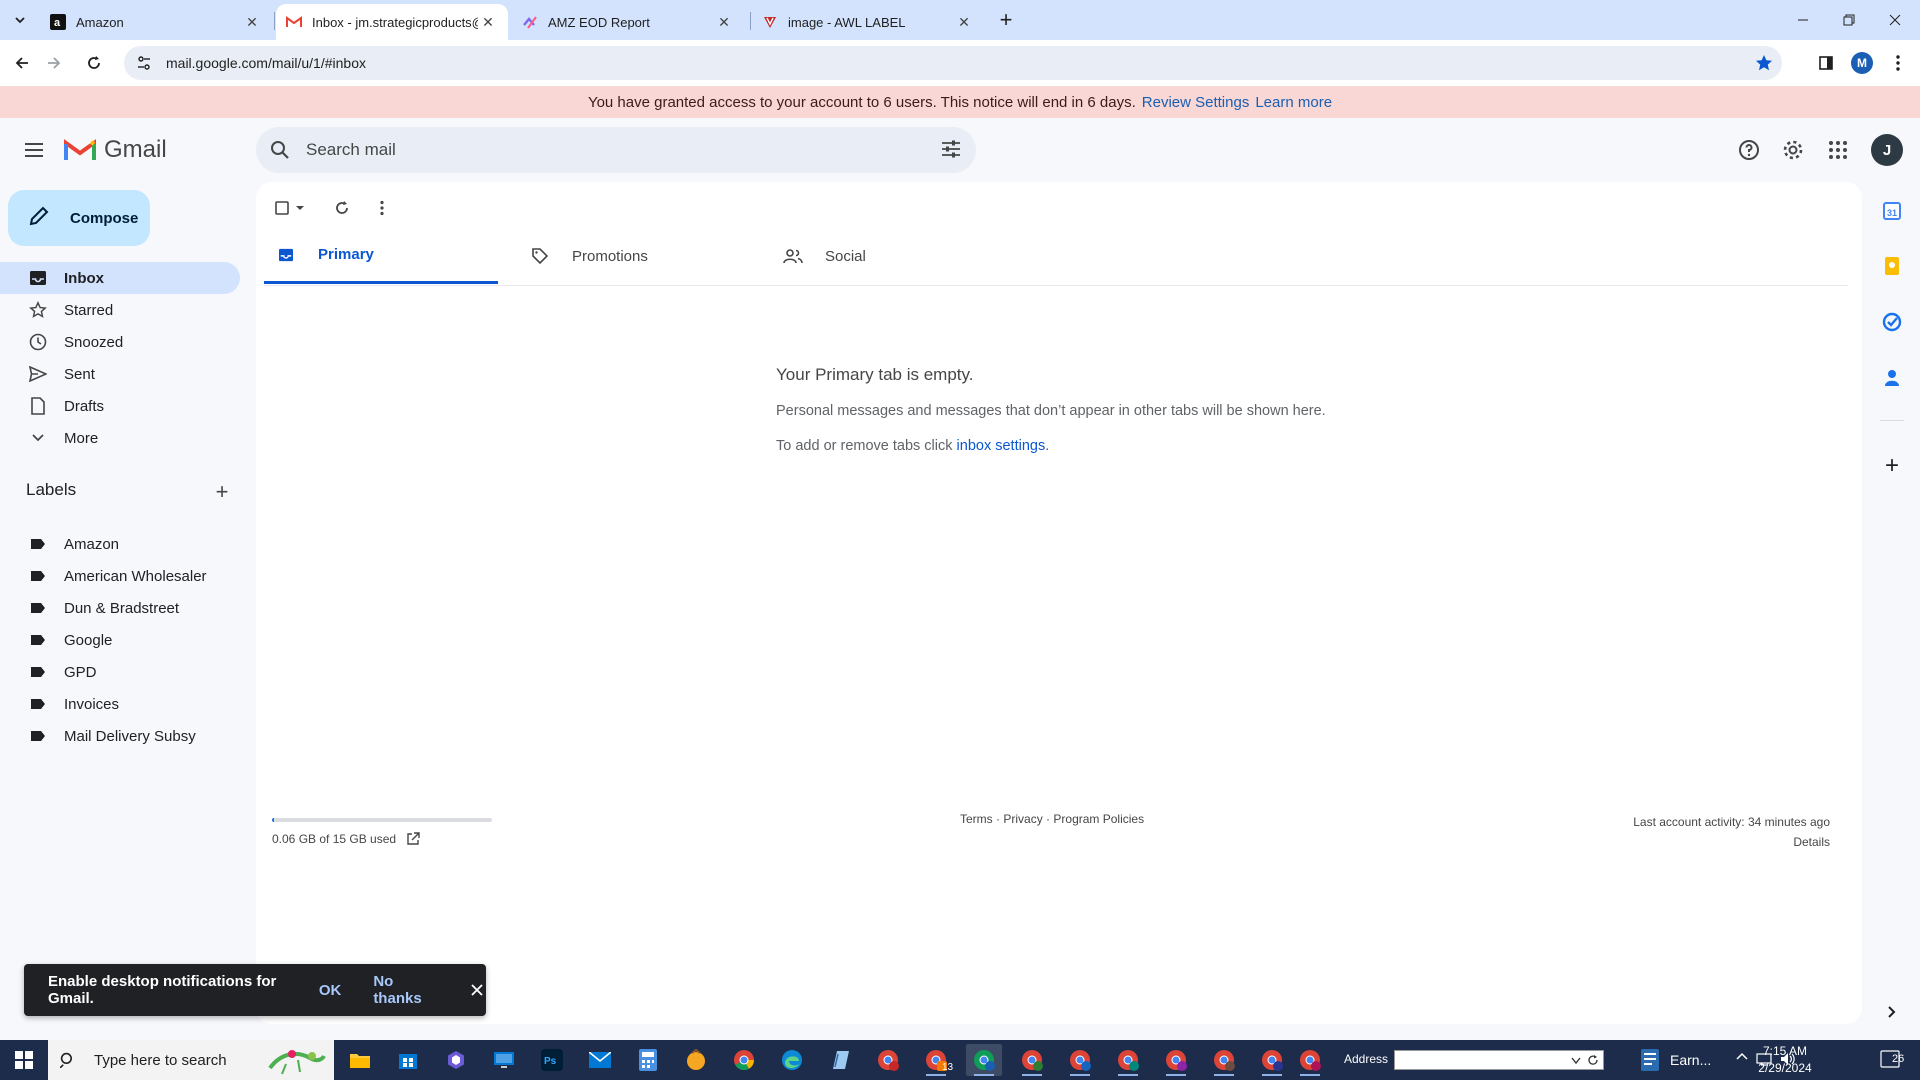 This screenshot has height=1080, width=1920. What do you see at coordinates (1749, 150) in the screenshot?
I see `help-icon` at bounding box center [1749, 150].